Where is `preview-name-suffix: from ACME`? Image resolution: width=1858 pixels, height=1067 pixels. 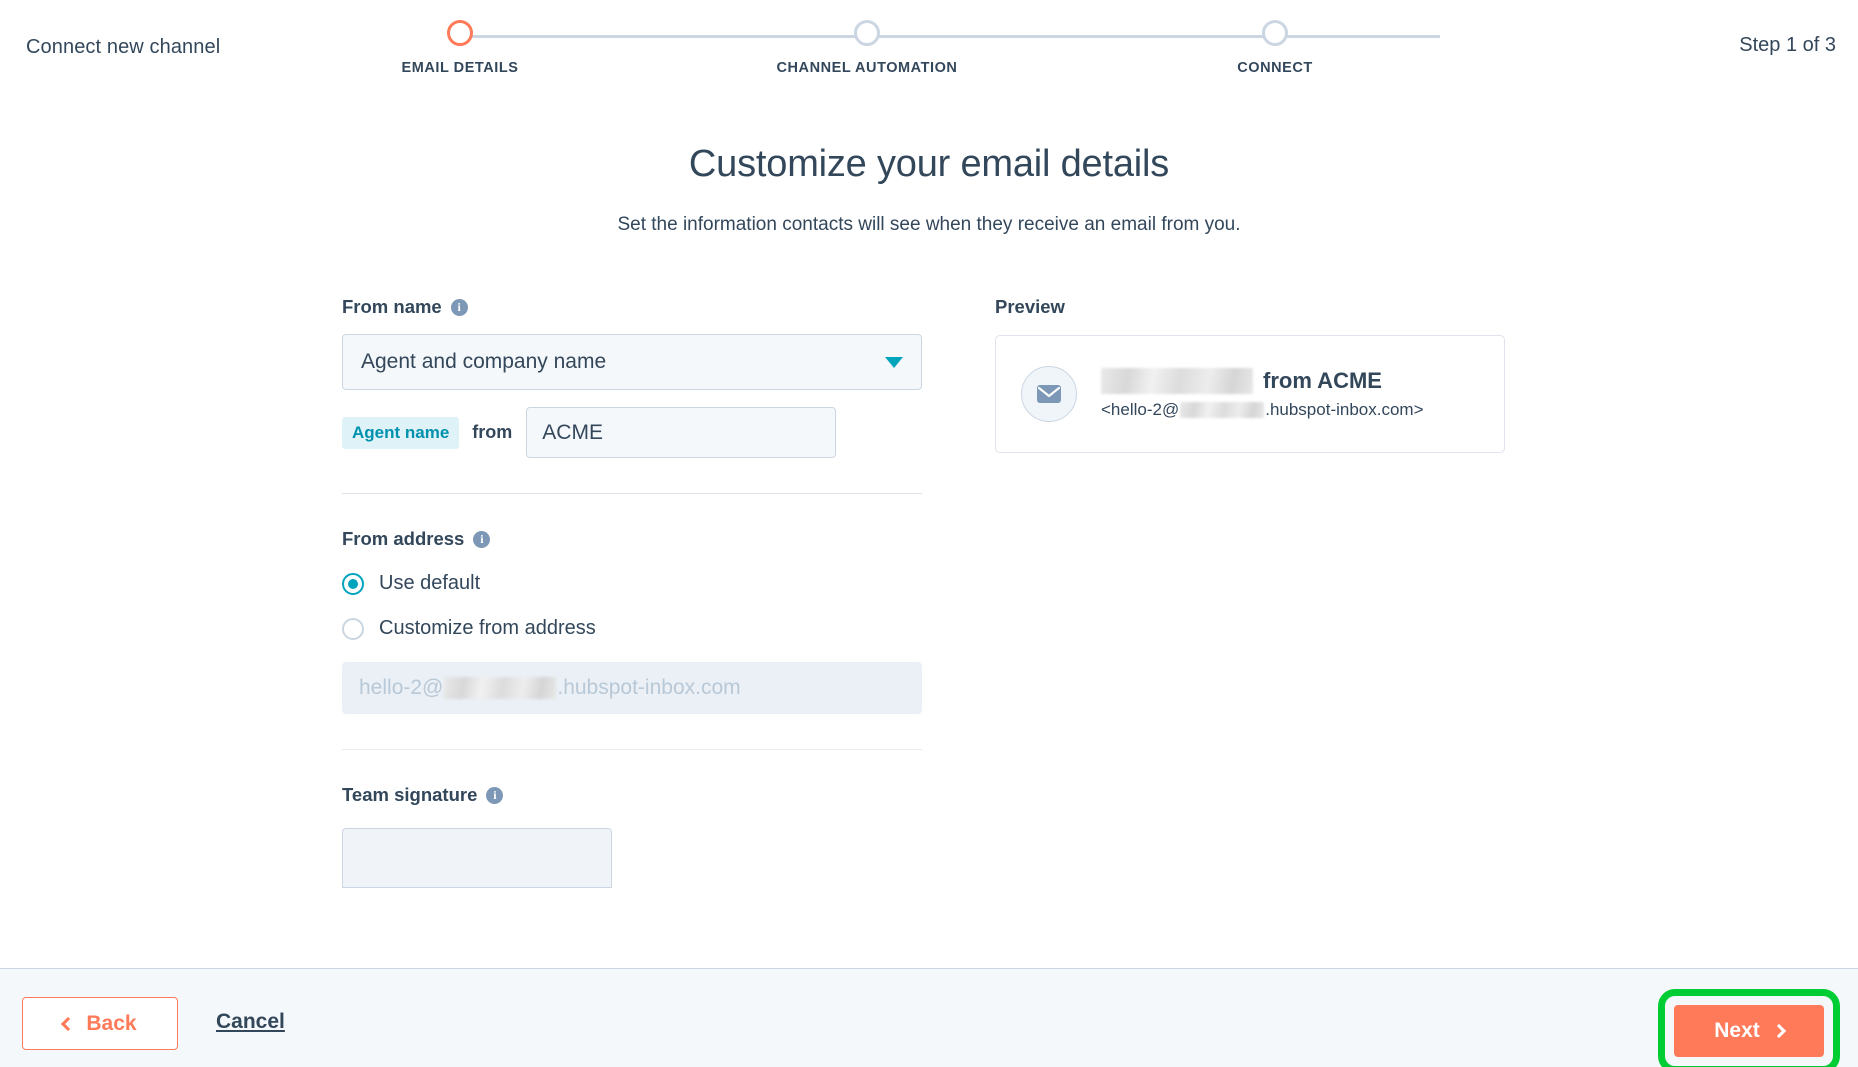
preview-name-suffix: from ACME is located at coordinates (1322, 380).